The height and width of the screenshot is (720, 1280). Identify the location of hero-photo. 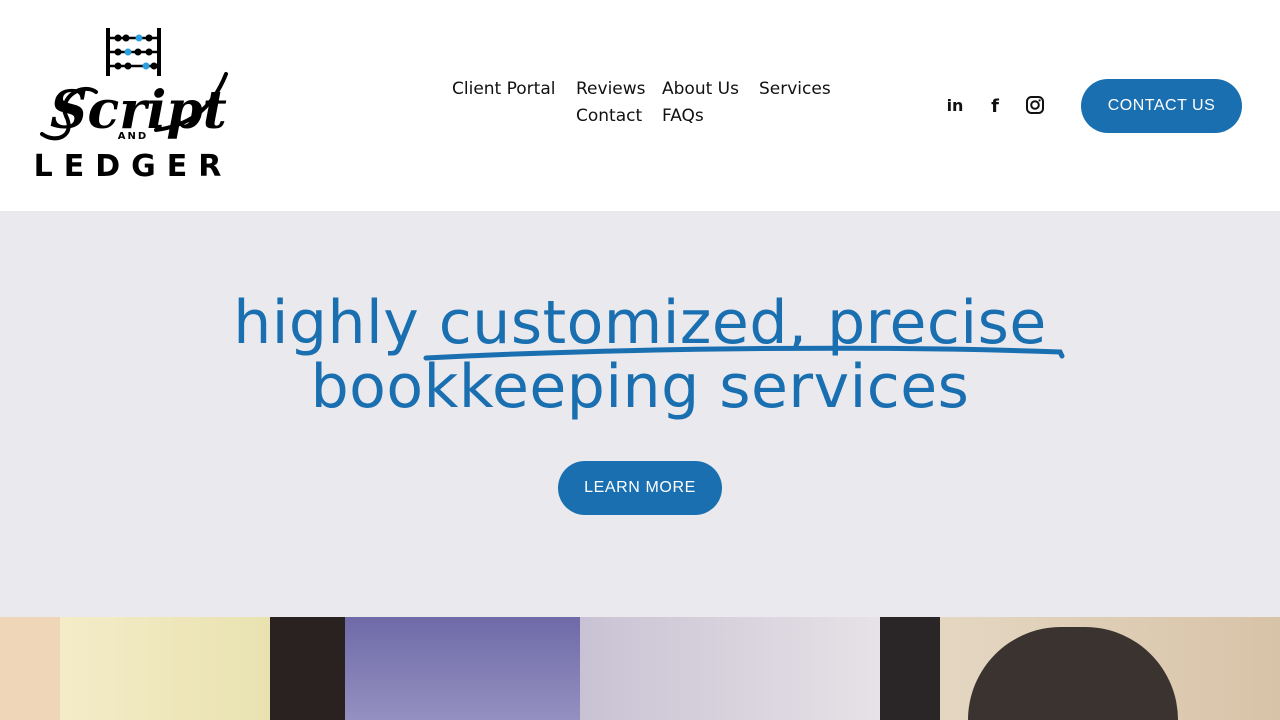
(640, 668).